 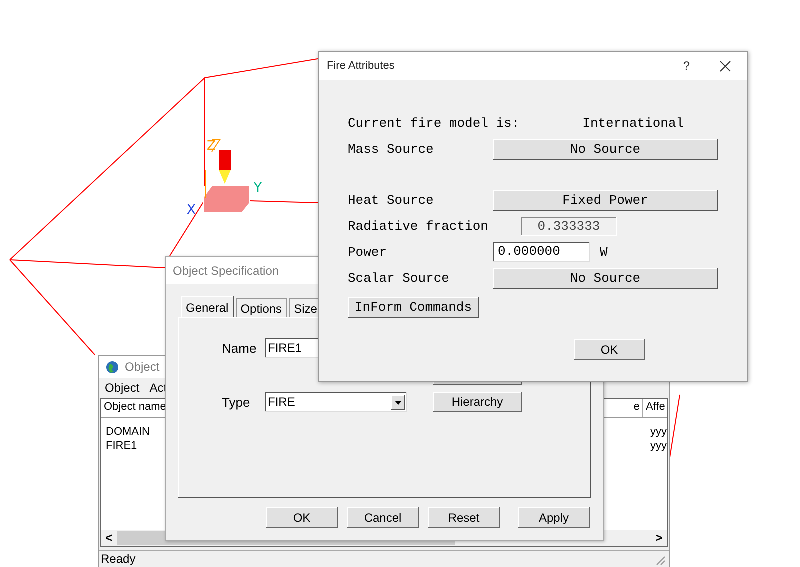 I want to click on window-title: Object, so click(x=142, y=367).